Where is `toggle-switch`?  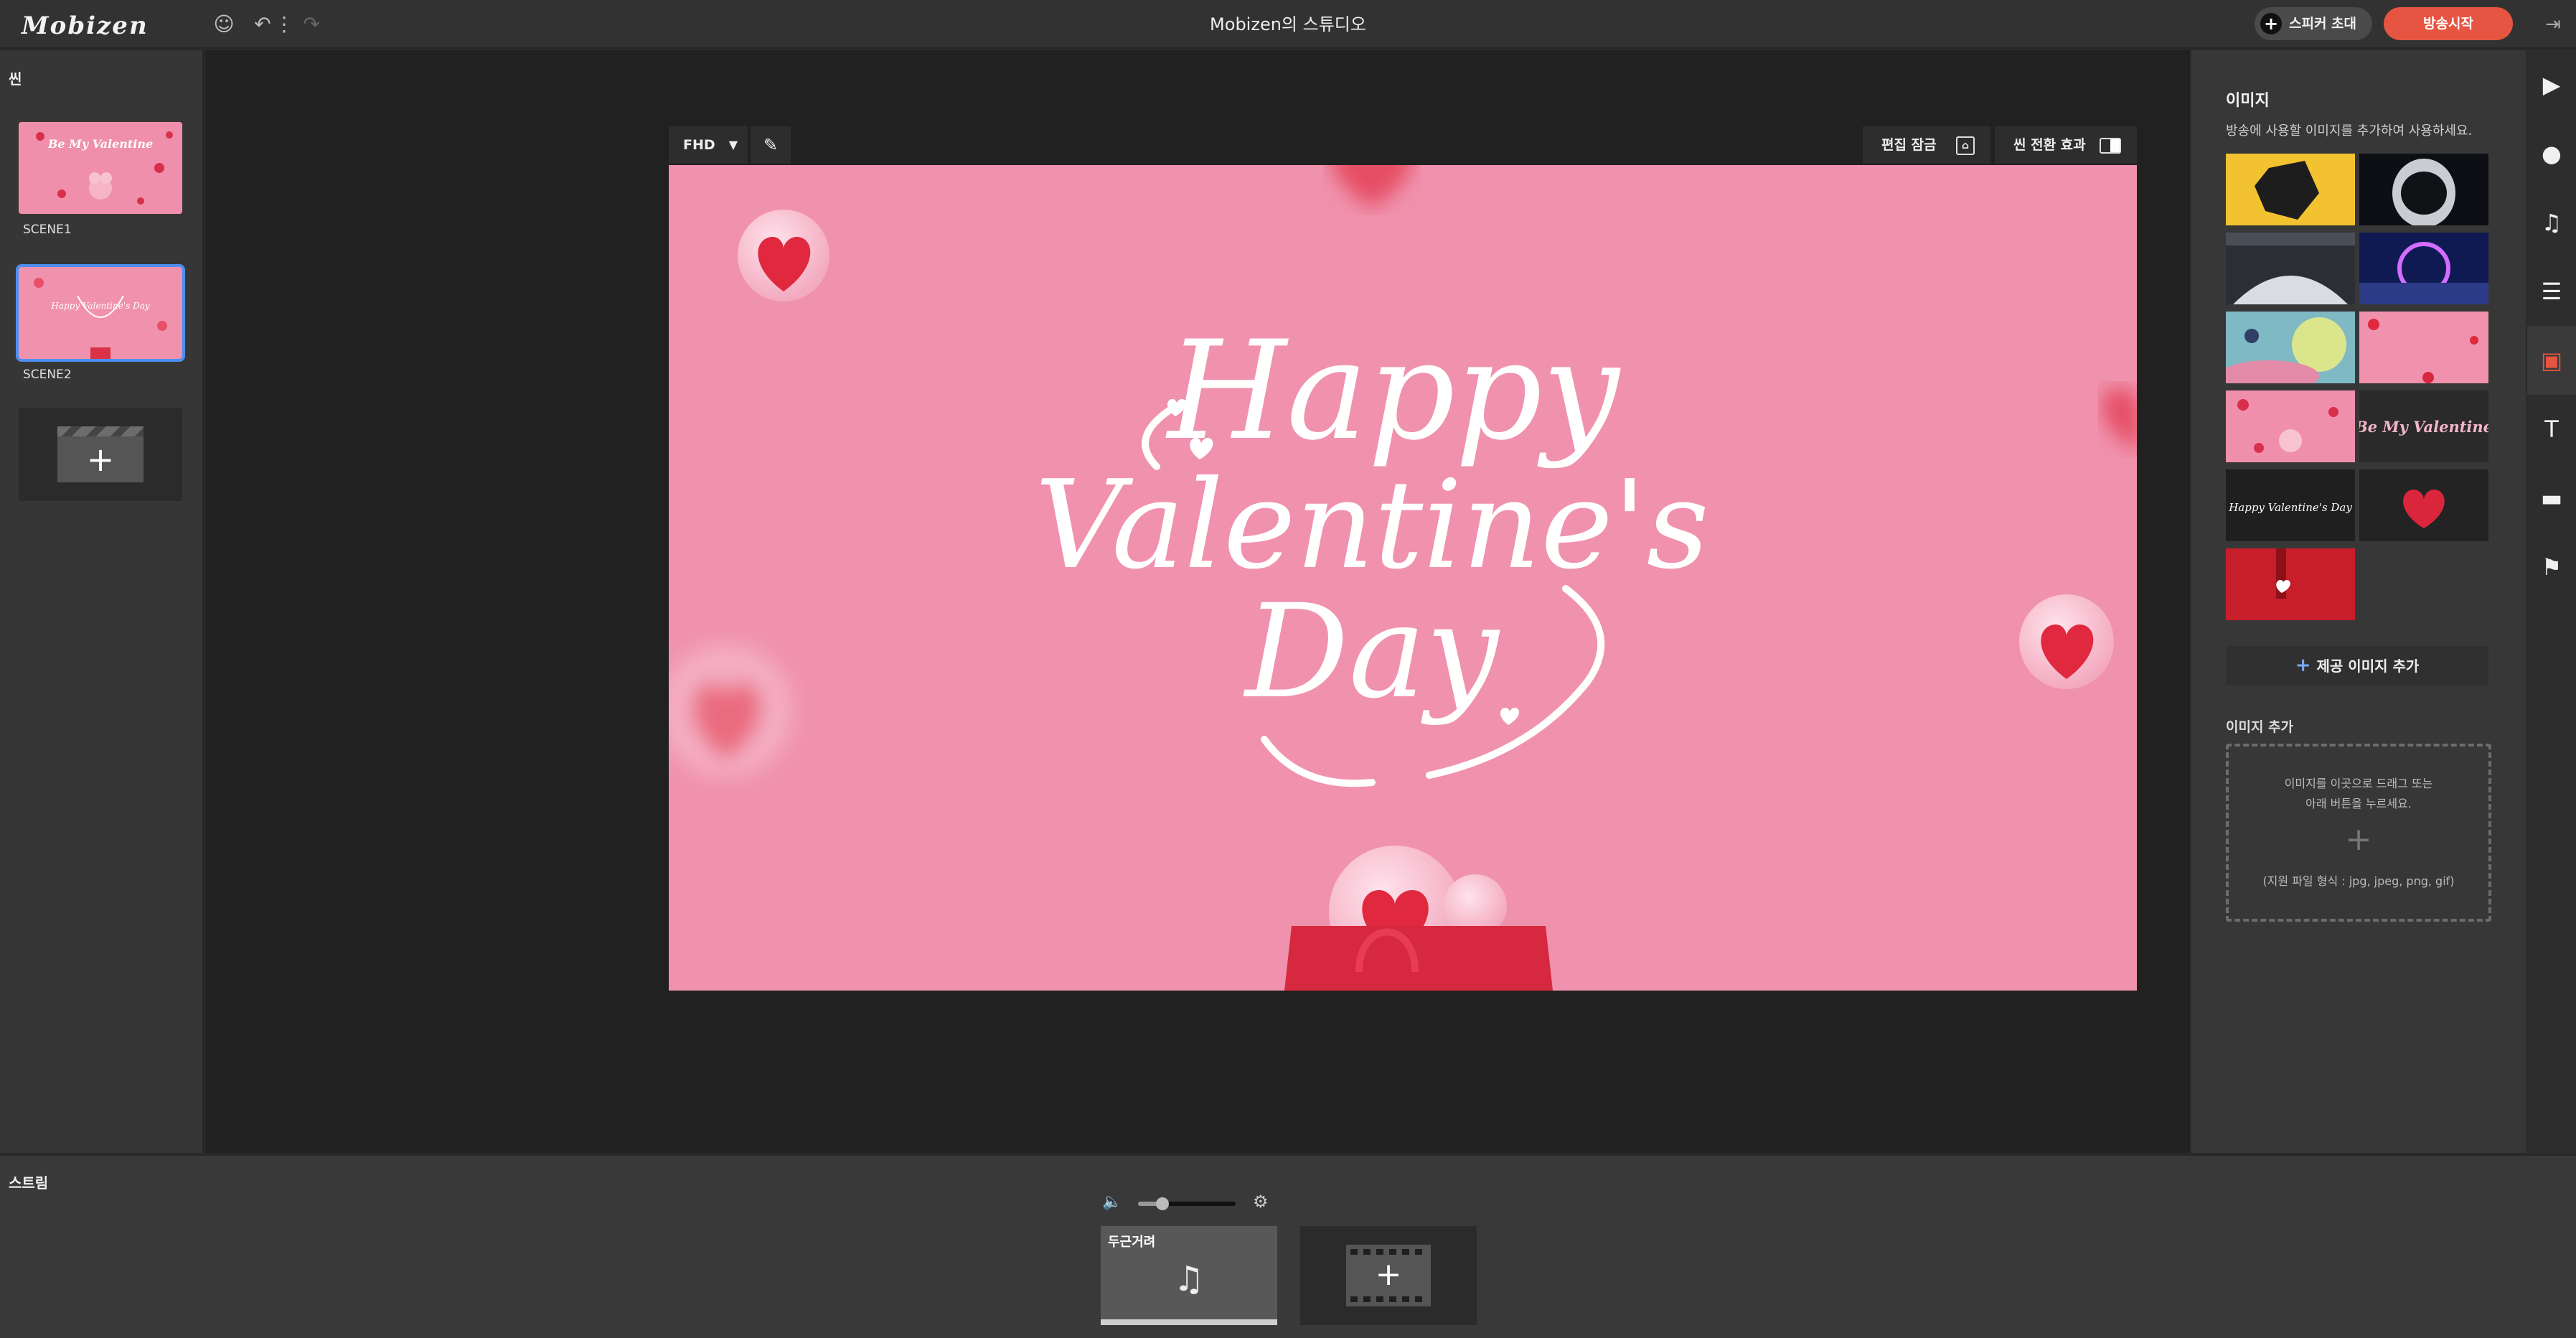
toggle-switch is located at coordinates (2110, 146).